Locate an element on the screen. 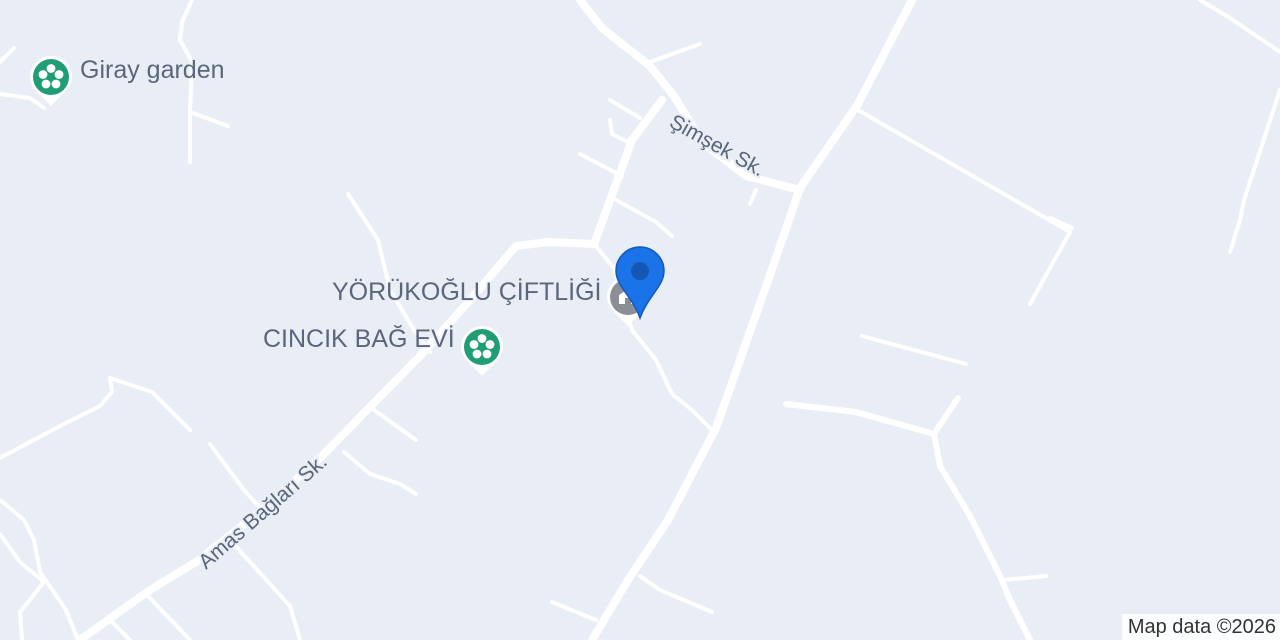  location-pin-icon is located at coordinates (640, 284).